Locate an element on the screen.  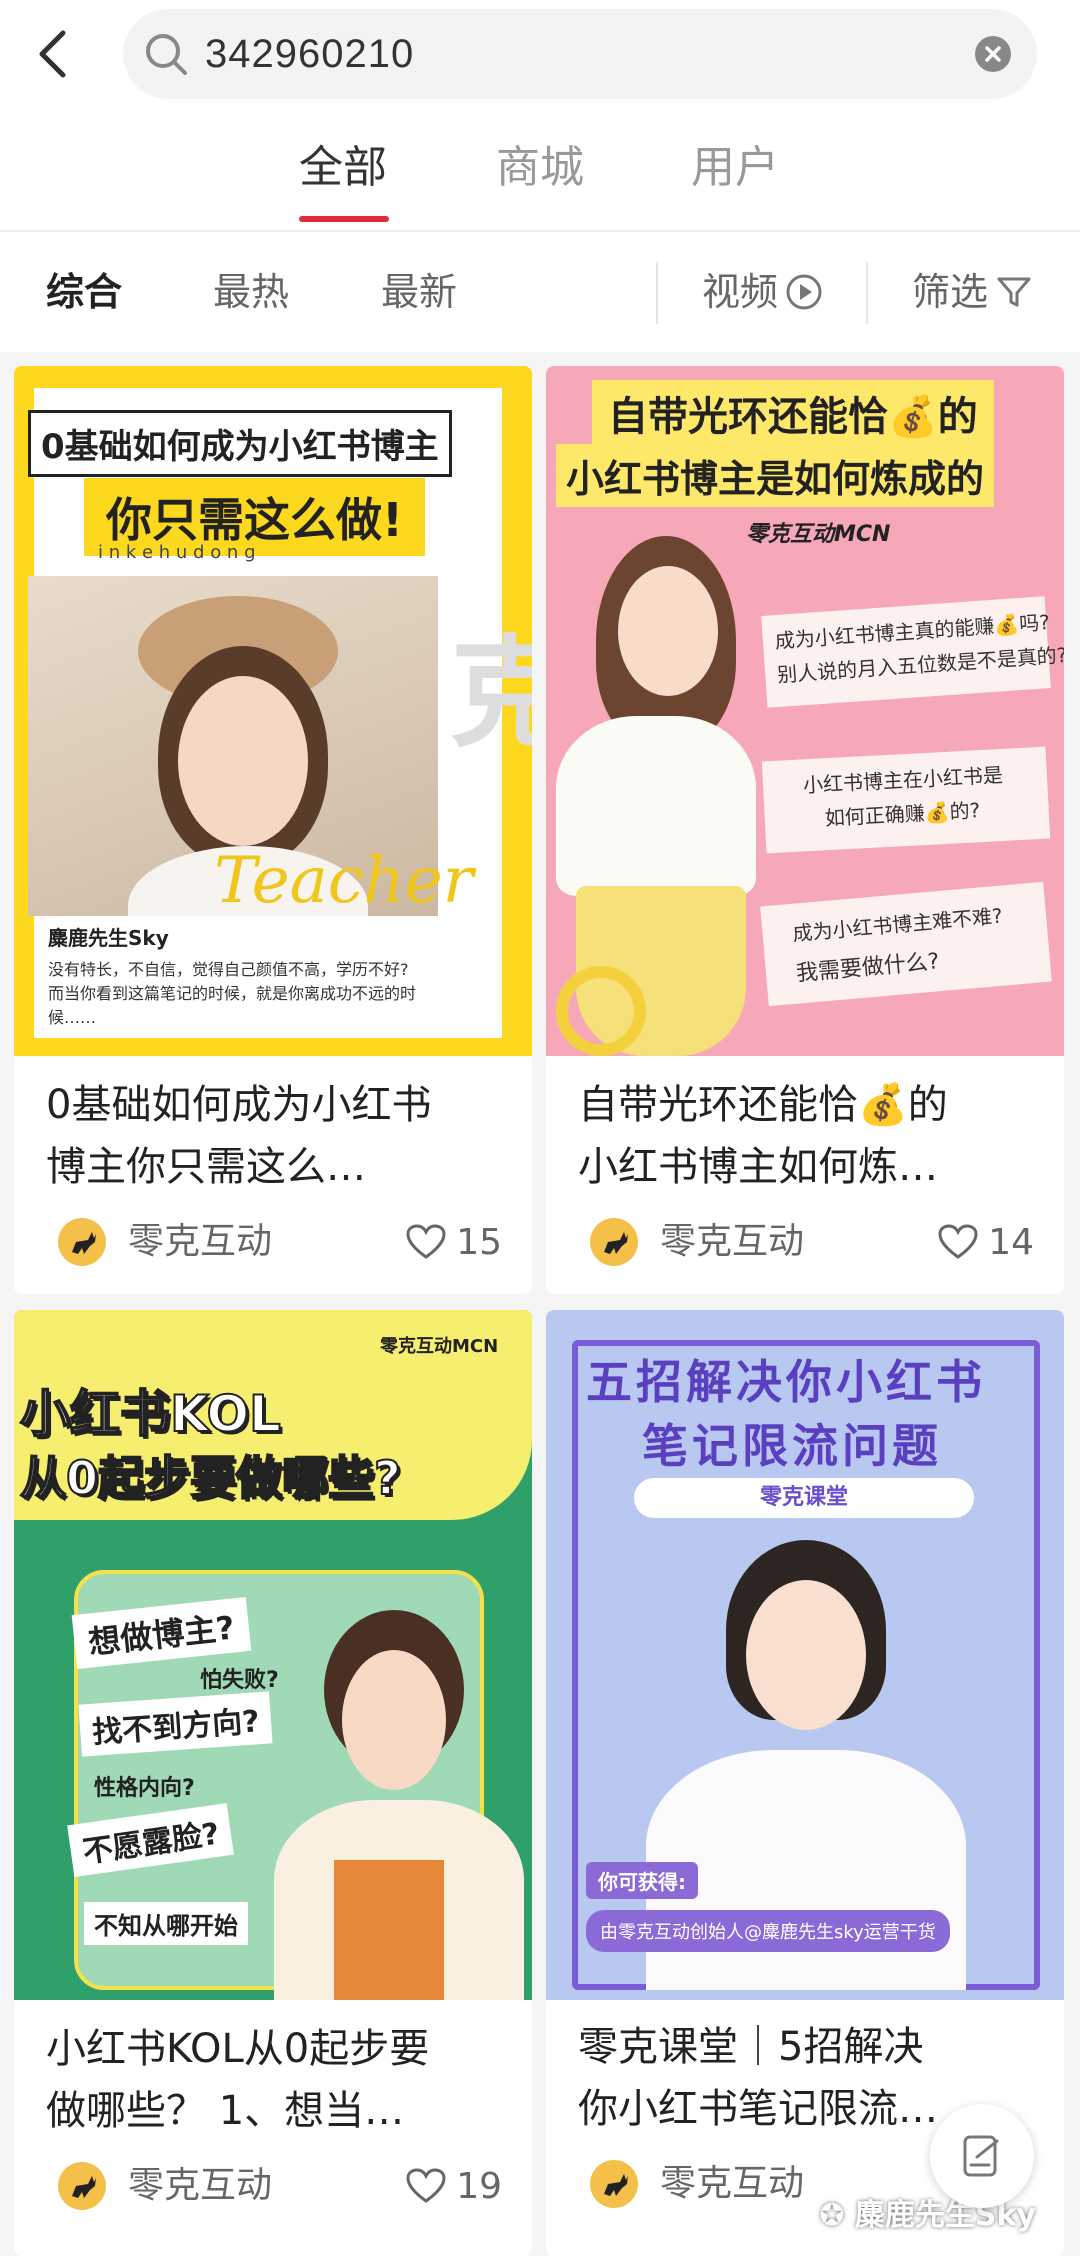
like-button: 19 is located at coordinates (454, 2186).